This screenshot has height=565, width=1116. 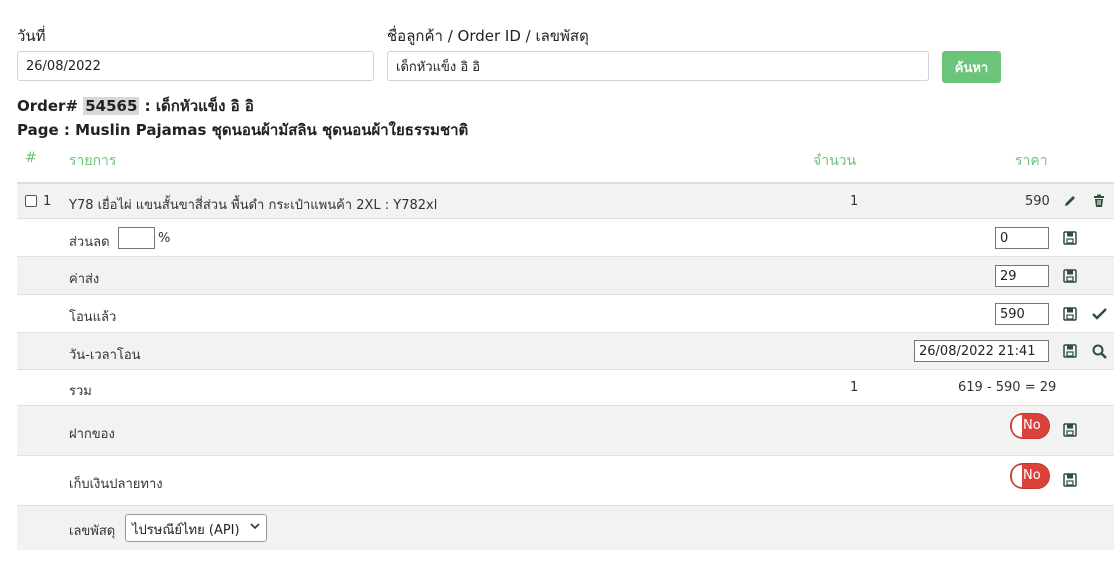 What do you see at coordinates (854, 387) in the screenshot?
I see `total-qty: 1` at bounding box center [854, 387].